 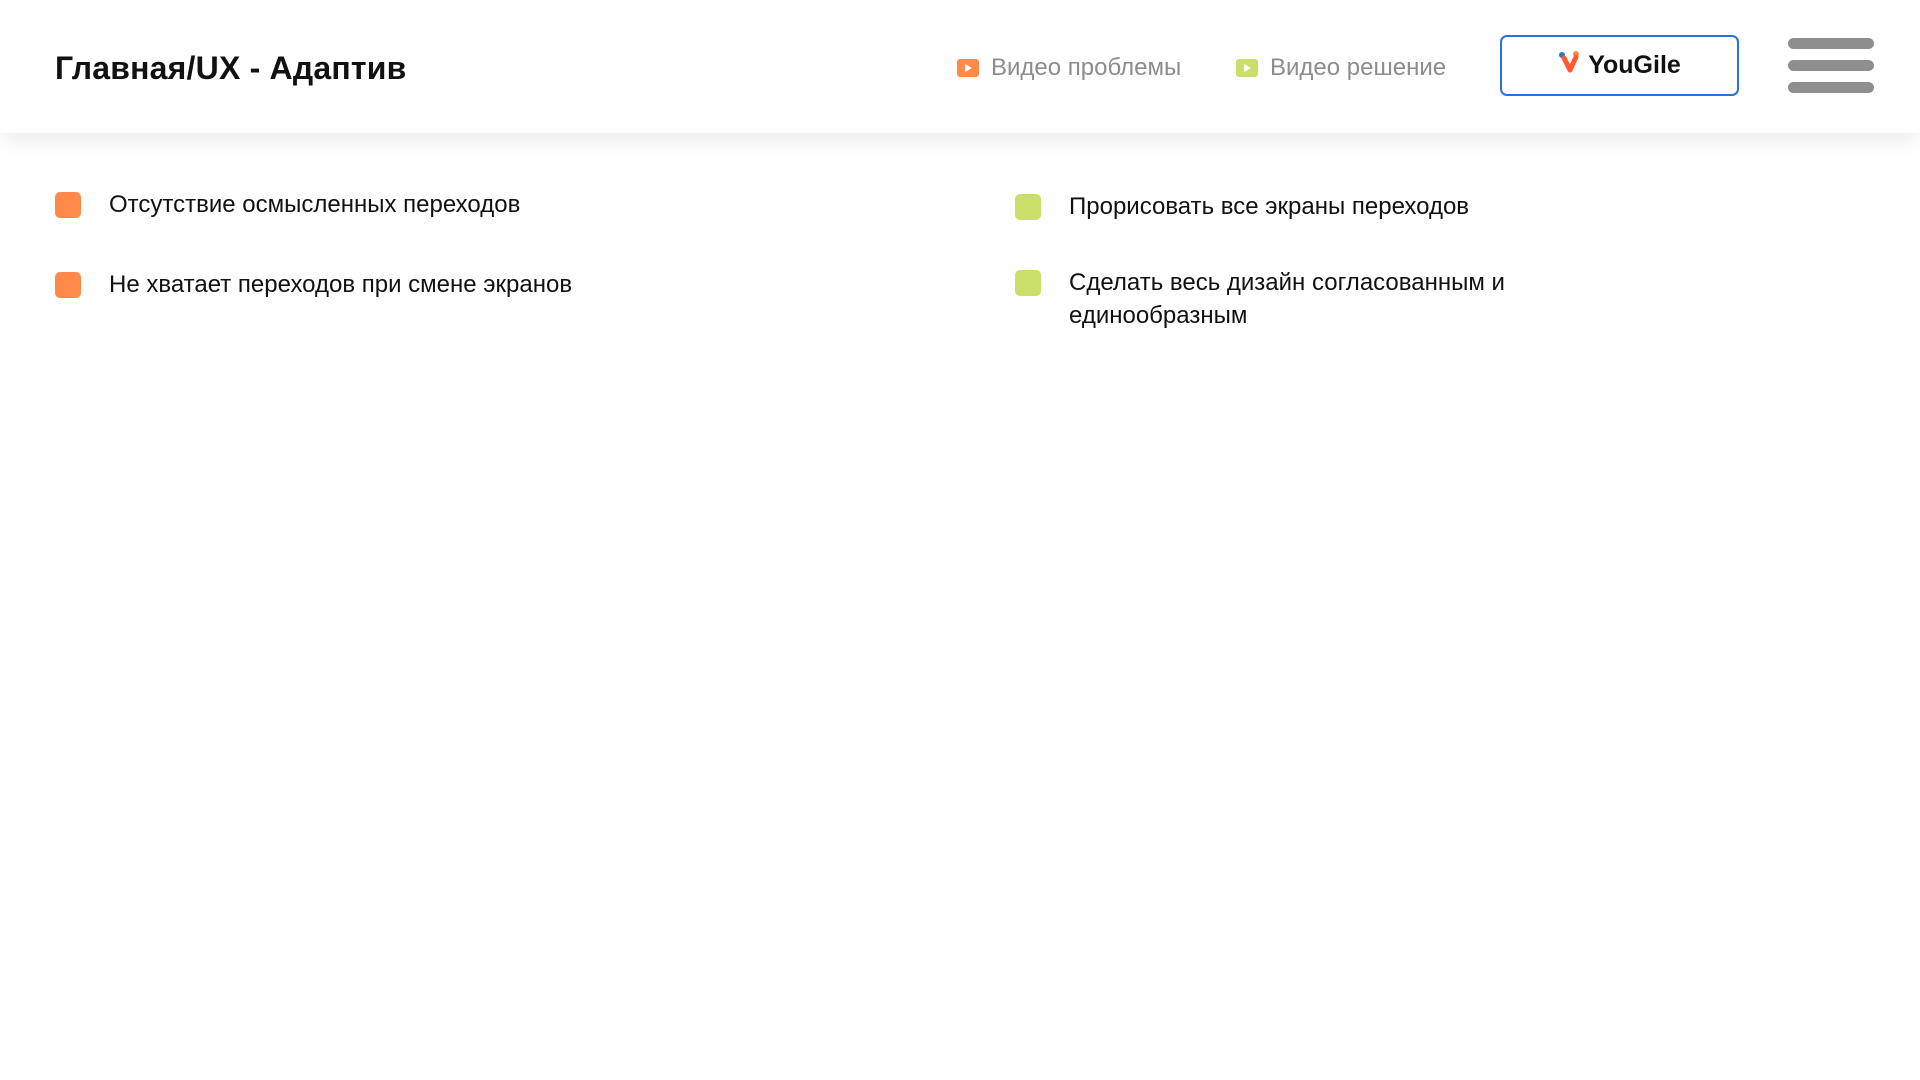 I want to click on video-problem-link: Видео проблемы, so click(x=1069, y=68).